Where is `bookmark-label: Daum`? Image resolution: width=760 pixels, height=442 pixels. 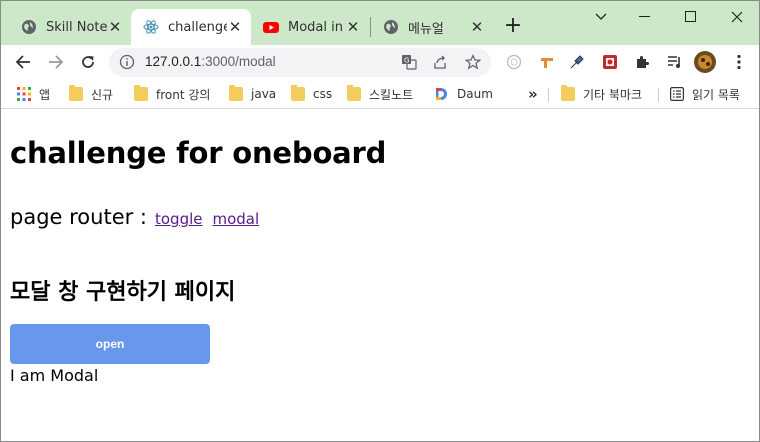 bookmark-label: Daum is located at coordinates (475, 94).